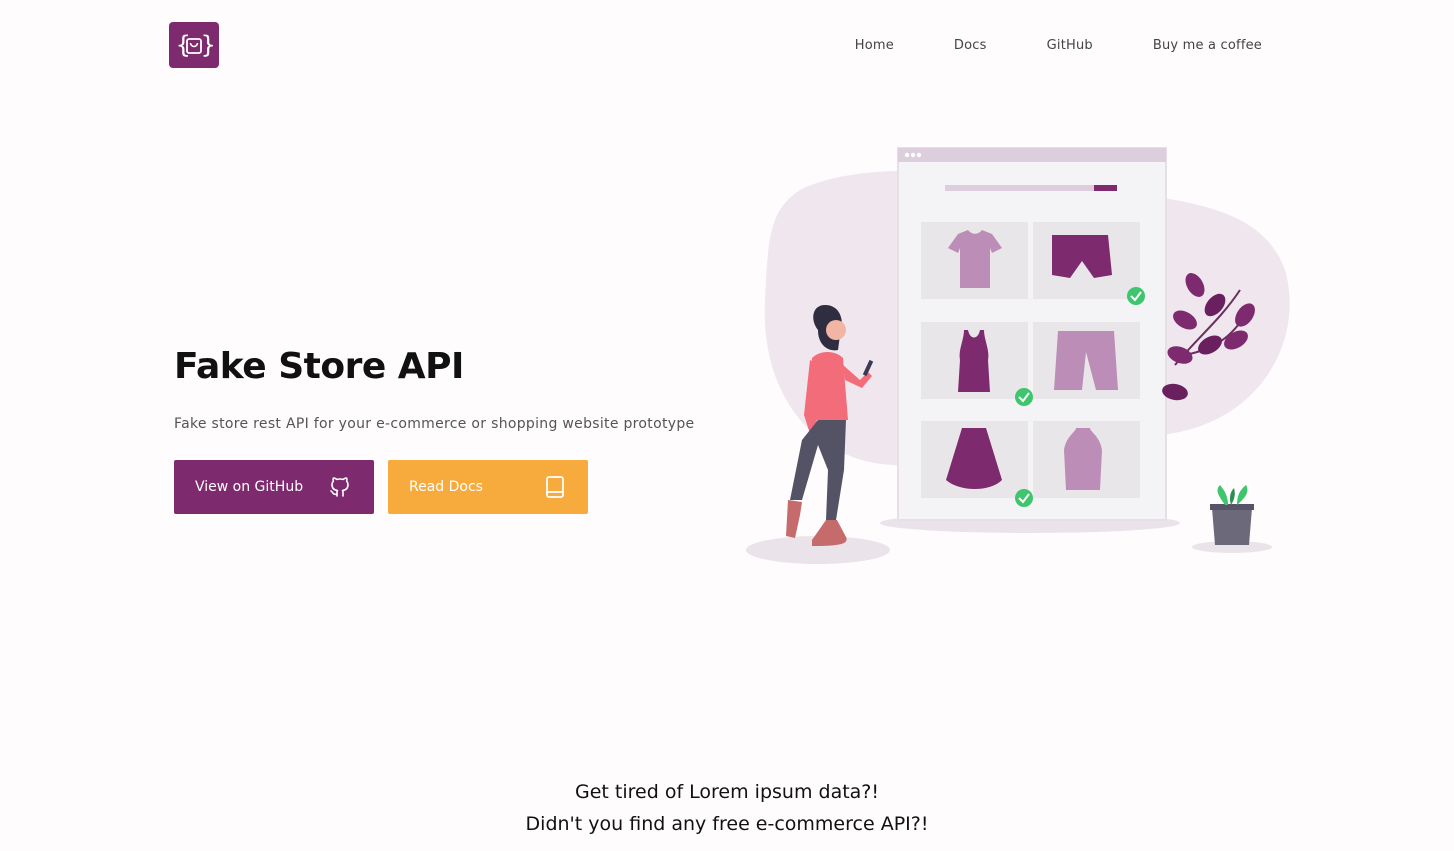  Describe the element at coordinates (1232, 526) in the screenshot. I see `plant-pot` at that location.